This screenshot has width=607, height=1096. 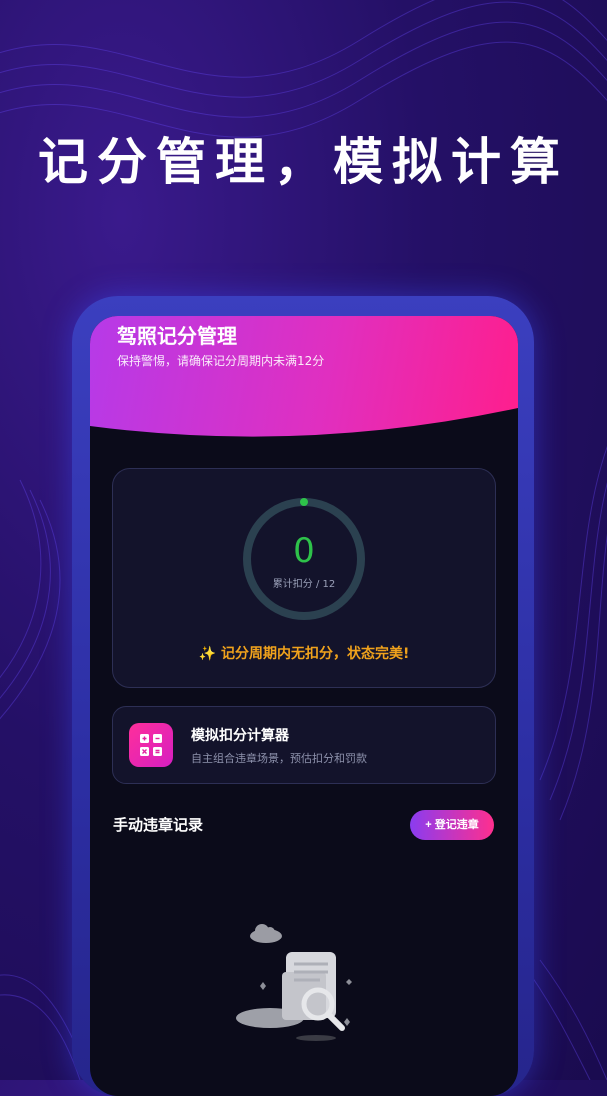 I want to click on register-violation-button: + 登记违章, so click(x=452, y=825).